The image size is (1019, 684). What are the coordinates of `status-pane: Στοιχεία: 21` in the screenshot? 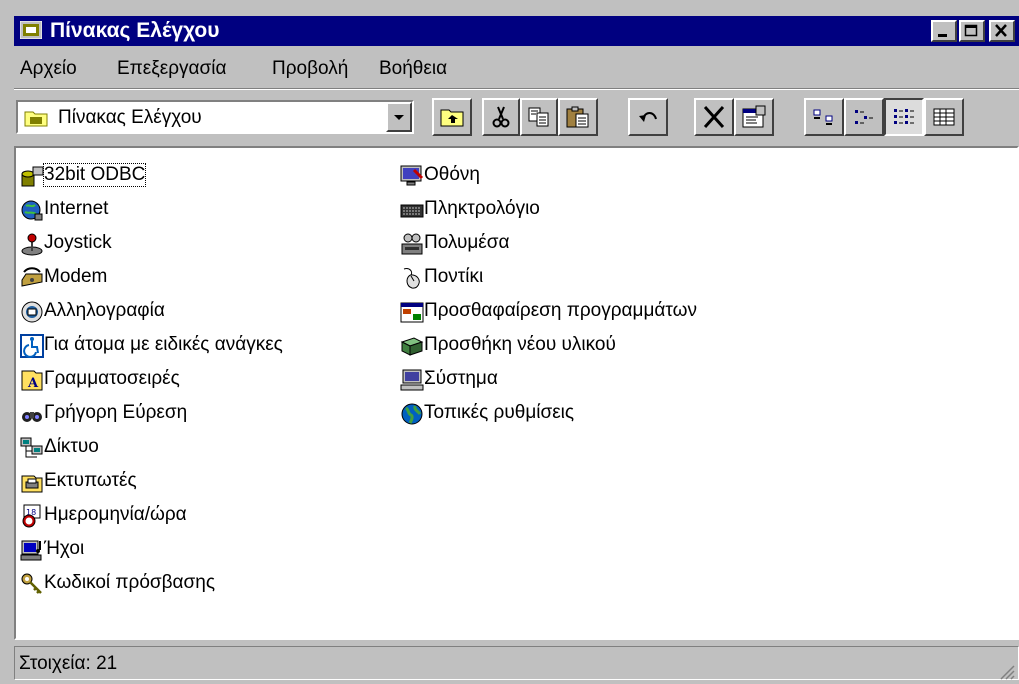 It's located at (516, 663).